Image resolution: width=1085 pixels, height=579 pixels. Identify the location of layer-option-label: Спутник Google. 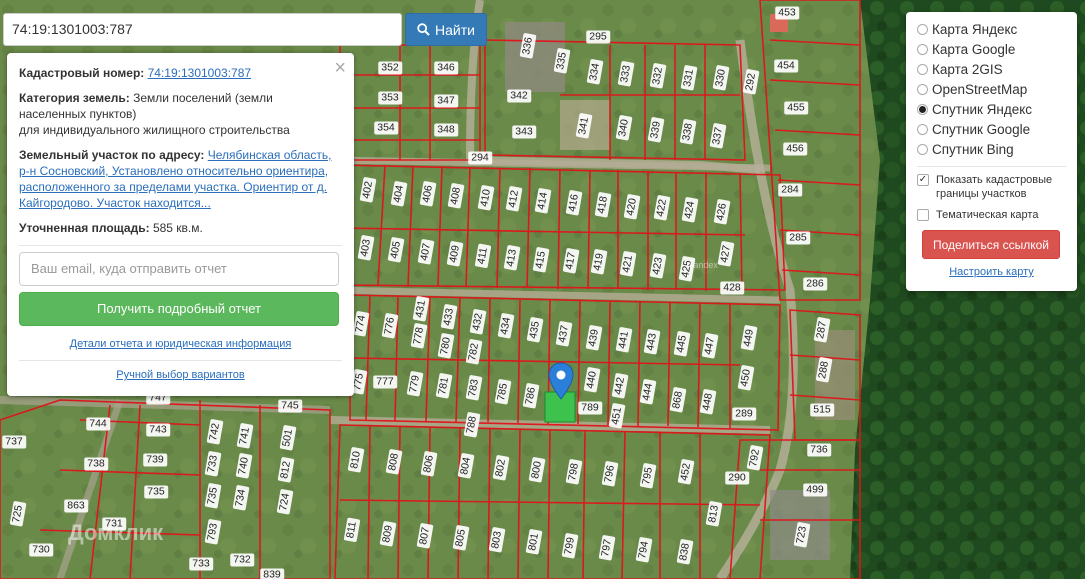
(981, 129).